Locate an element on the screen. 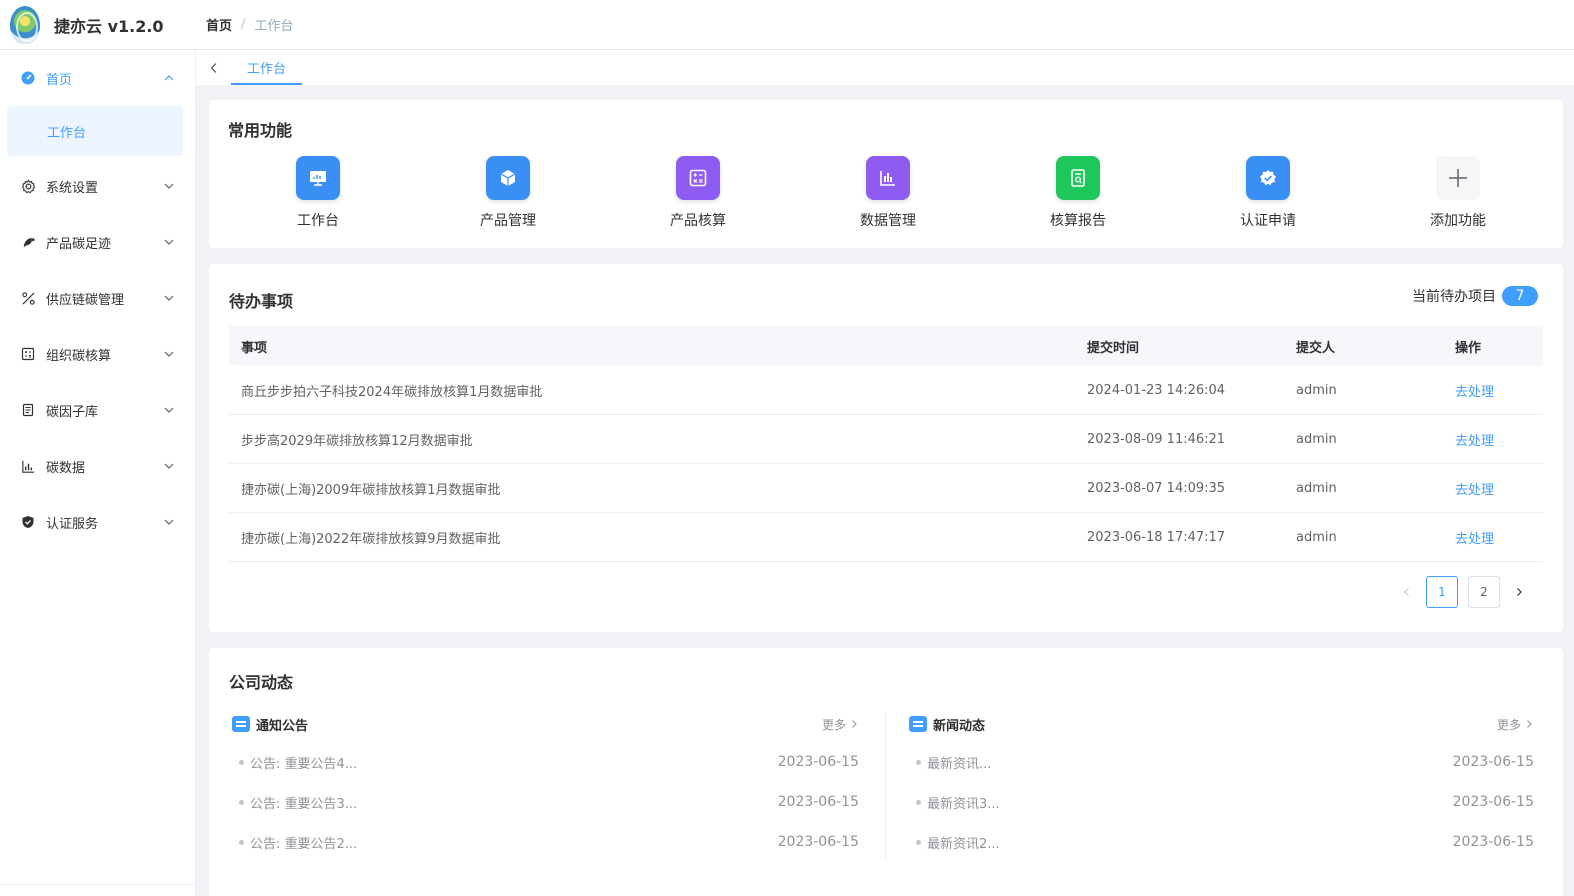  supply-chain-icon is located at coordinates (28, 298).